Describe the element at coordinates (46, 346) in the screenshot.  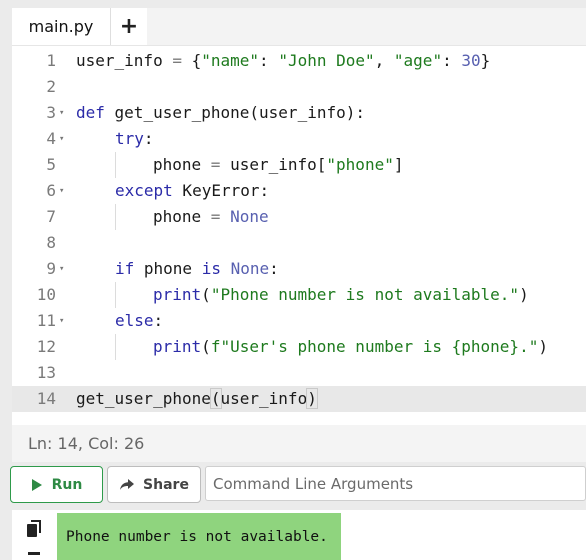
I see `line-number: 12` at that location.